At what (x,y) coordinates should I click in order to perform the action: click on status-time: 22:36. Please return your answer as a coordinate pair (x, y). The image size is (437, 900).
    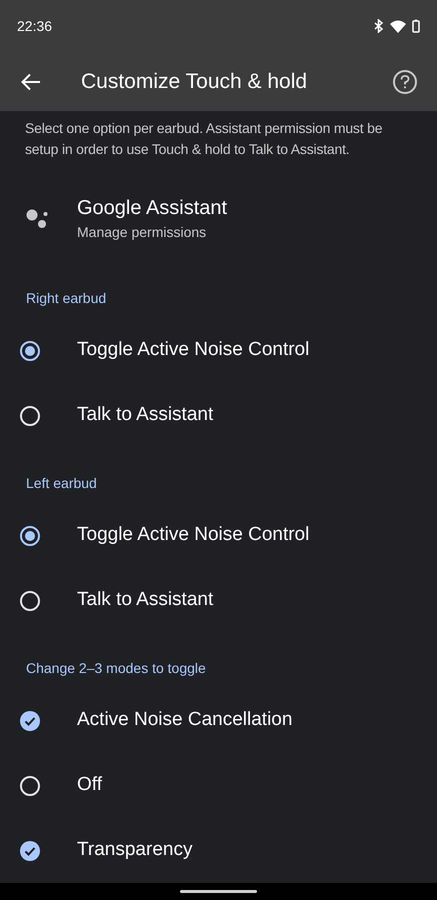
    Looking at the image, I should click on (34, 26).